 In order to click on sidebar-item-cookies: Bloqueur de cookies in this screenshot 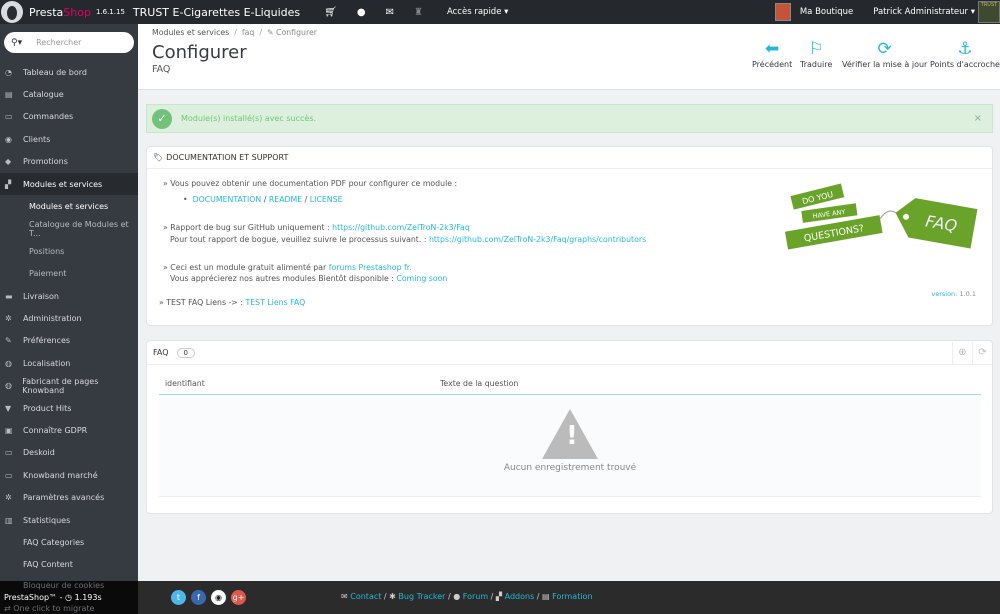, I will do `click(63, 585)`.